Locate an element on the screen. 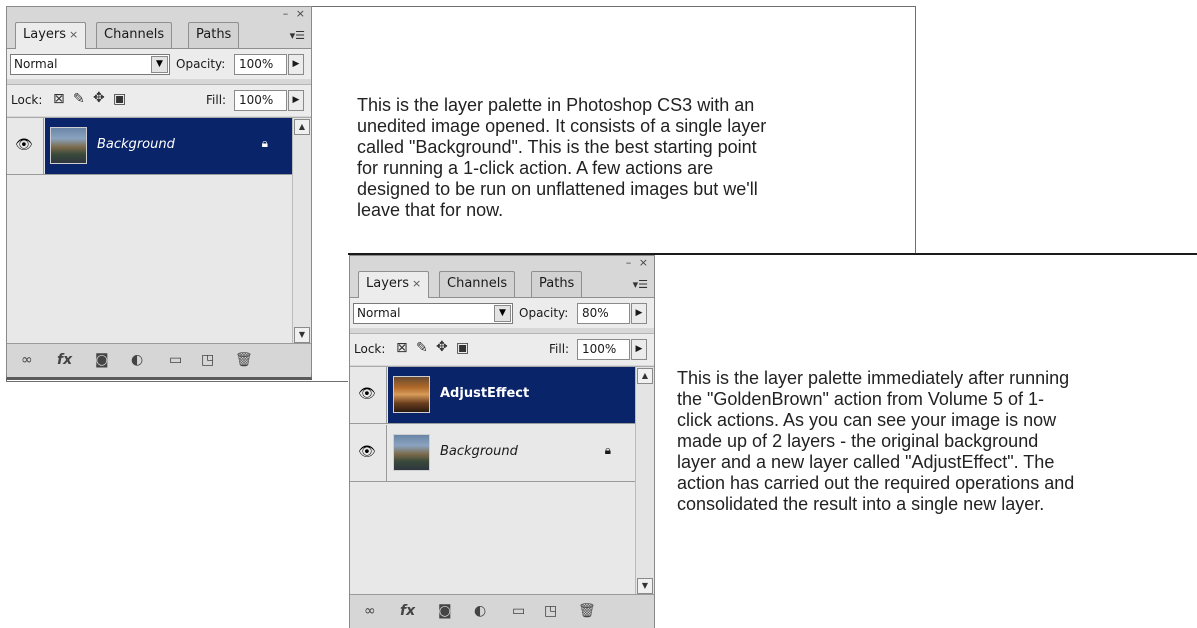  layers-list: 👁 Background 🔒︎ ▲ ▼ is located at coordinates (159, 230).